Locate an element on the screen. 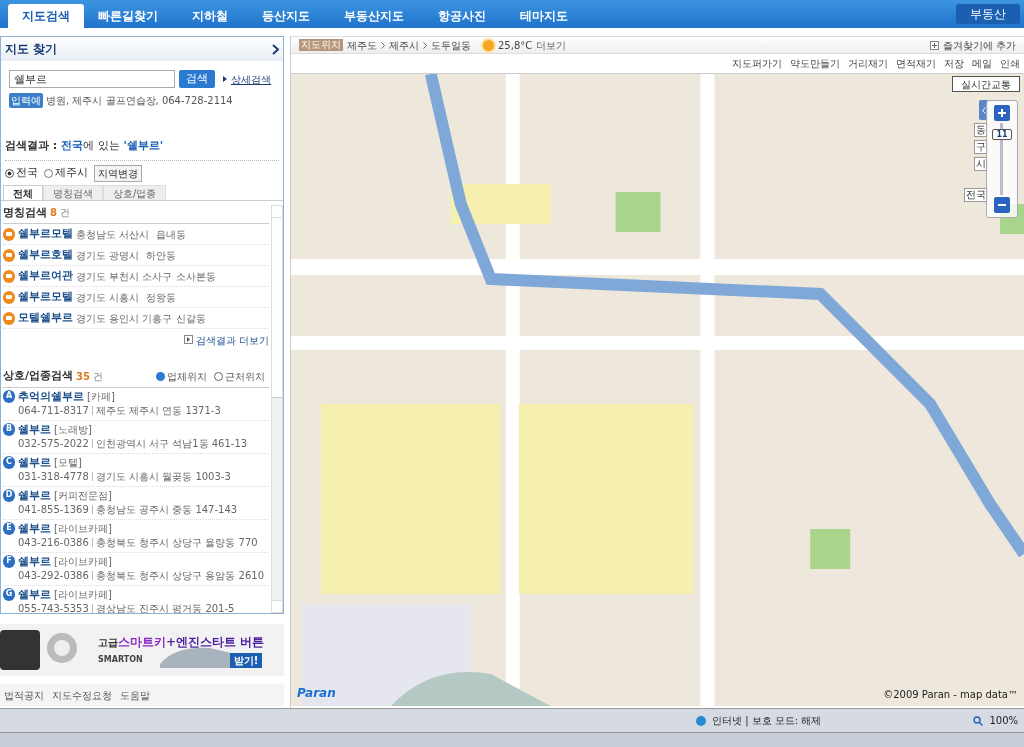  map-tool-button: 약도만들기 is located at coordinates (815, 63).